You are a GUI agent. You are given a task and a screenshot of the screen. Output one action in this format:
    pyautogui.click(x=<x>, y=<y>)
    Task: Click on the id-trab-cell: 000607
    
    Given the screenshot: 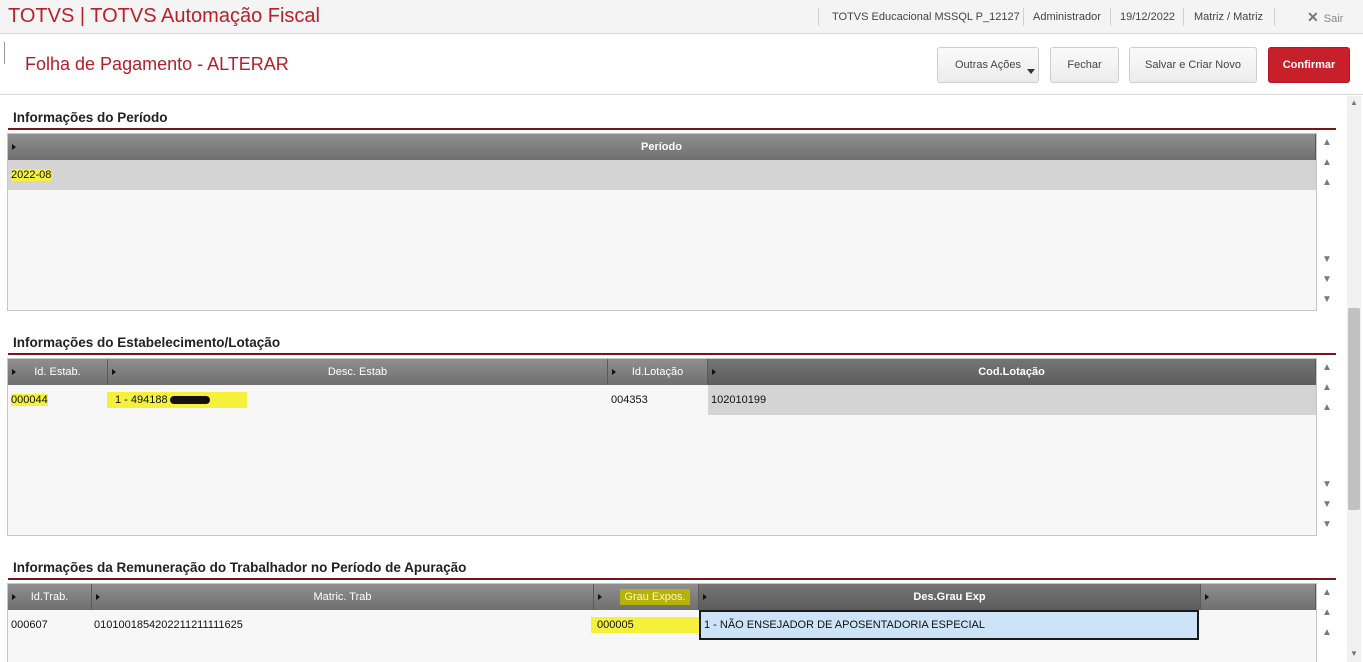 What is the action you would take?
    pyautogui.click(x=28, y=625)
    